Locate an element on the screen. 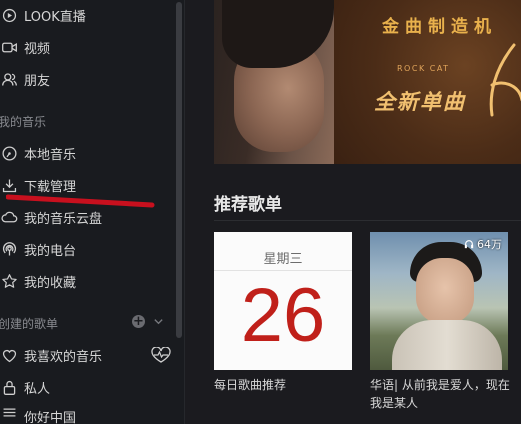 The height and width of the screenshot is (424, 521). sidebar-item-label: 我的音乐云盘 is located at coordinates (63, 219).